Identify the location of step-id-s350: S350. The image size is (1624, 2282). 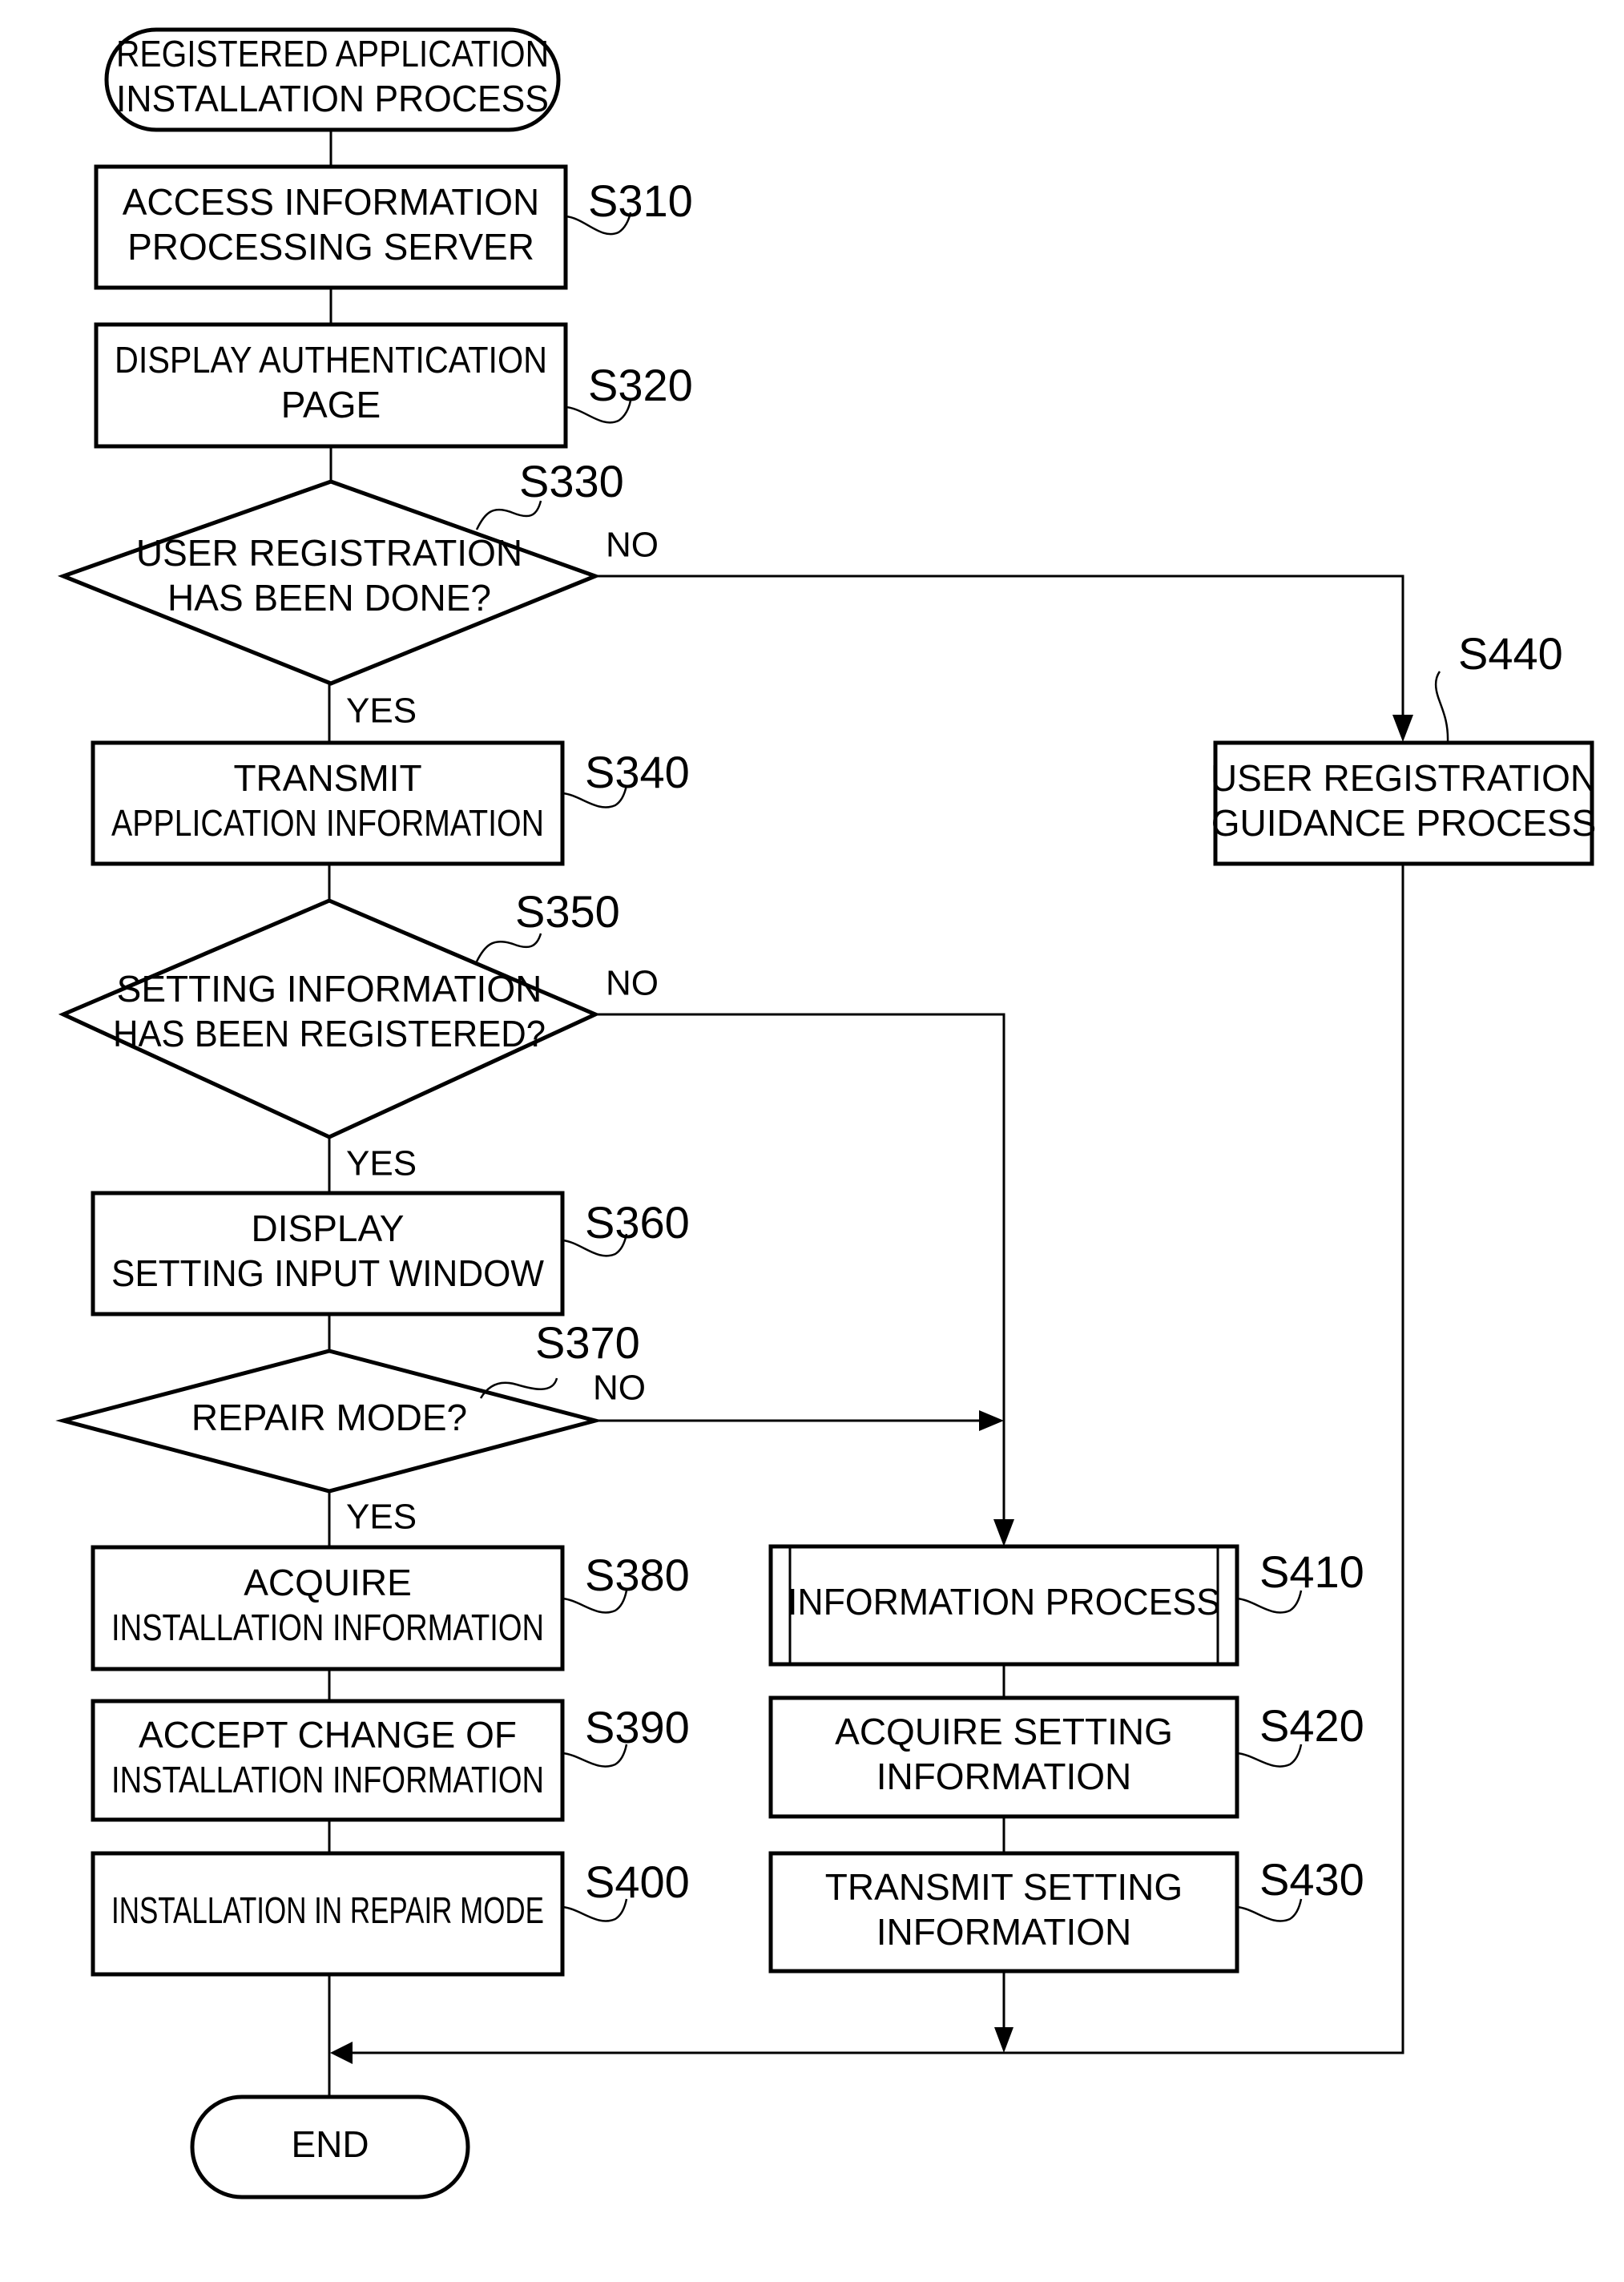
(567, 911).